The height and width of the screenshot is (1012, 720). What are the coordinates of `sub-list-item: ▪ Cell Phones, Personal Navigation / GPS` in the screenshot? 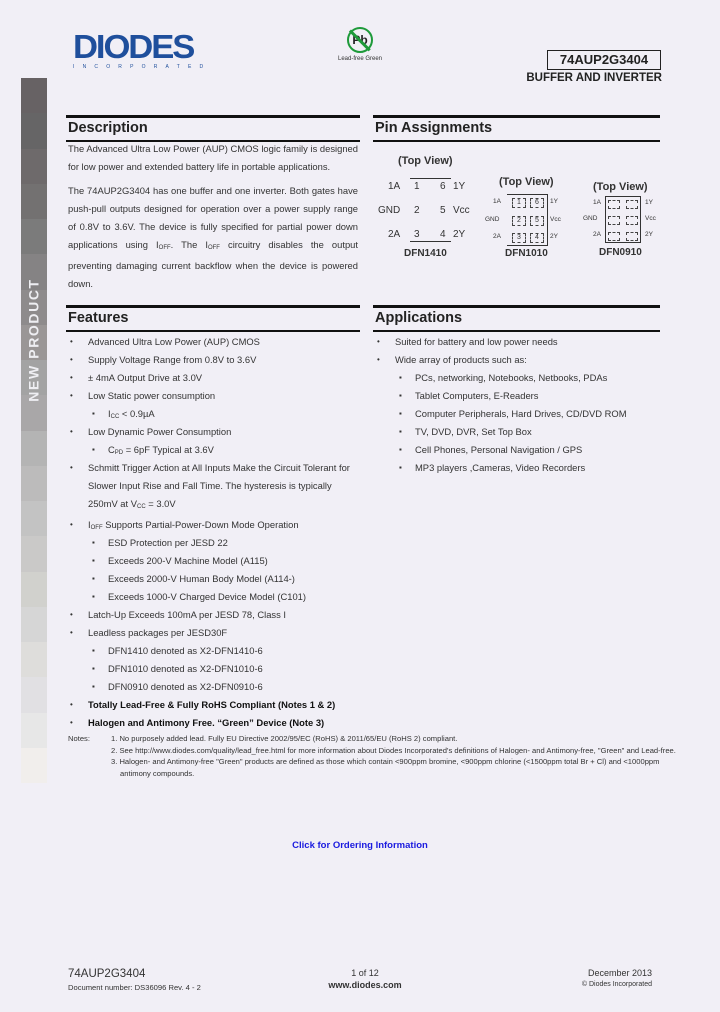 It's located at (516, 450).